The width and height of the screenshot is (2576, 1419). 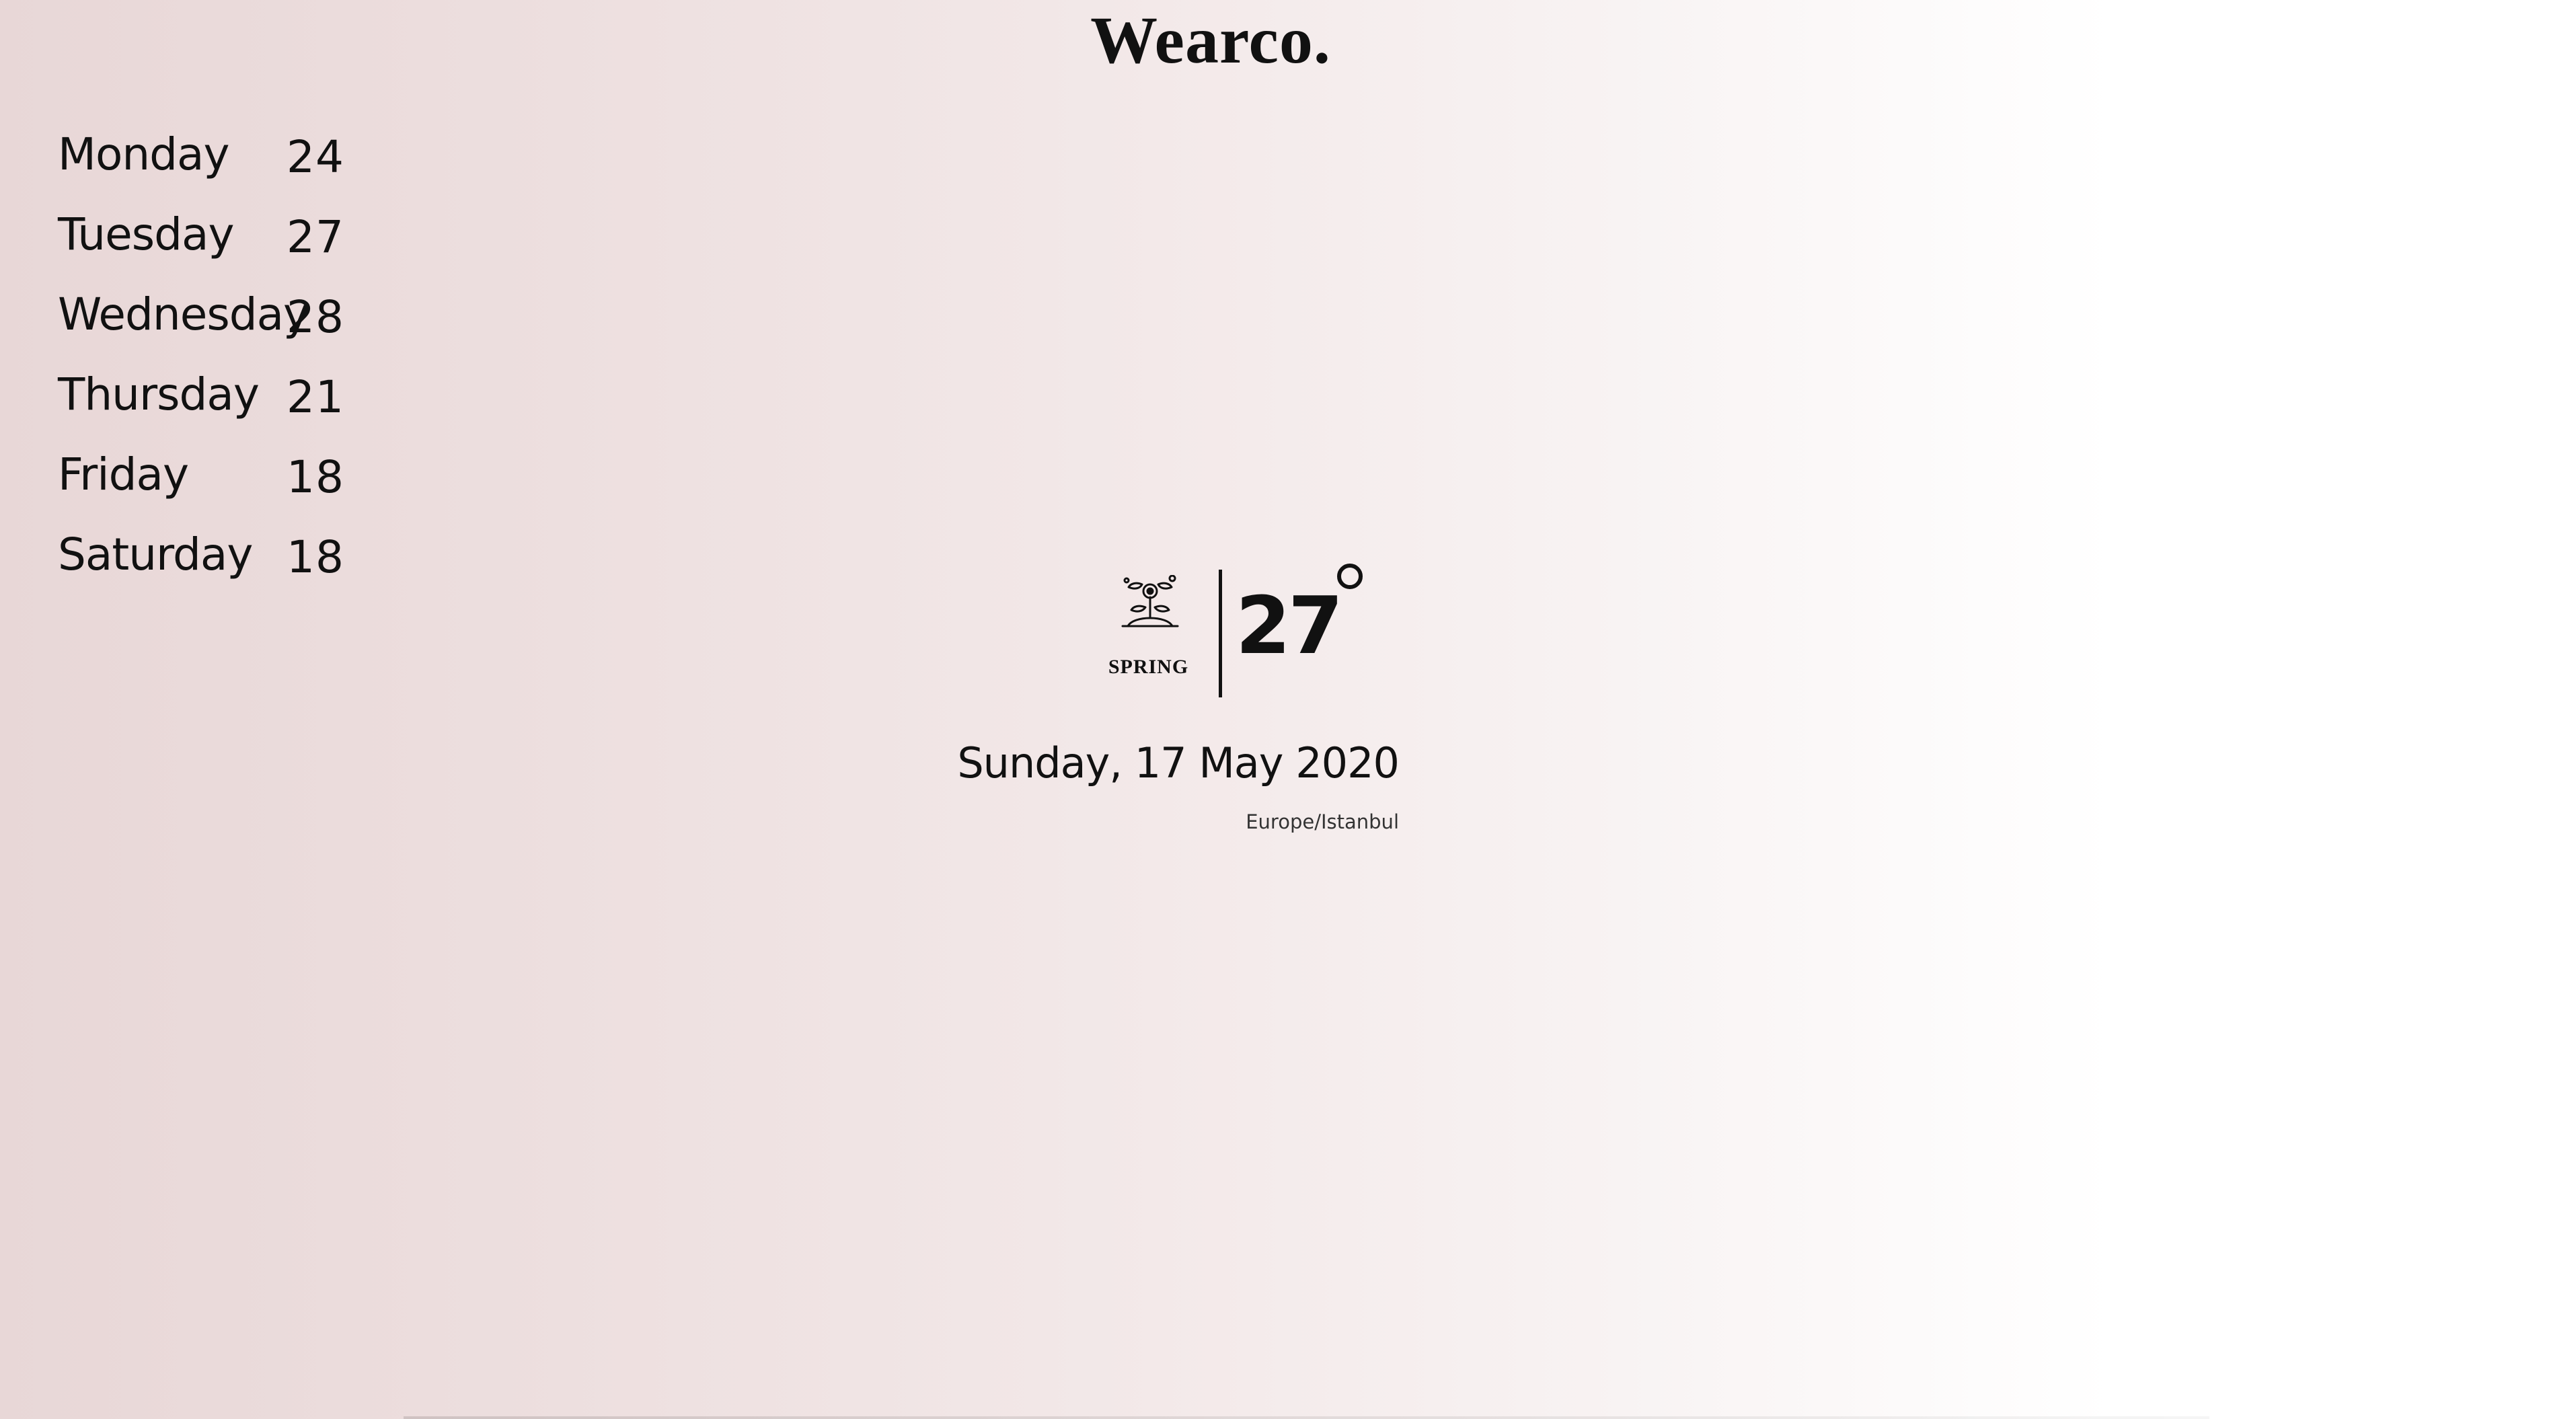 I want to click on current-date: Sunday, 17 May 2020, so click(x=1178, y=763).